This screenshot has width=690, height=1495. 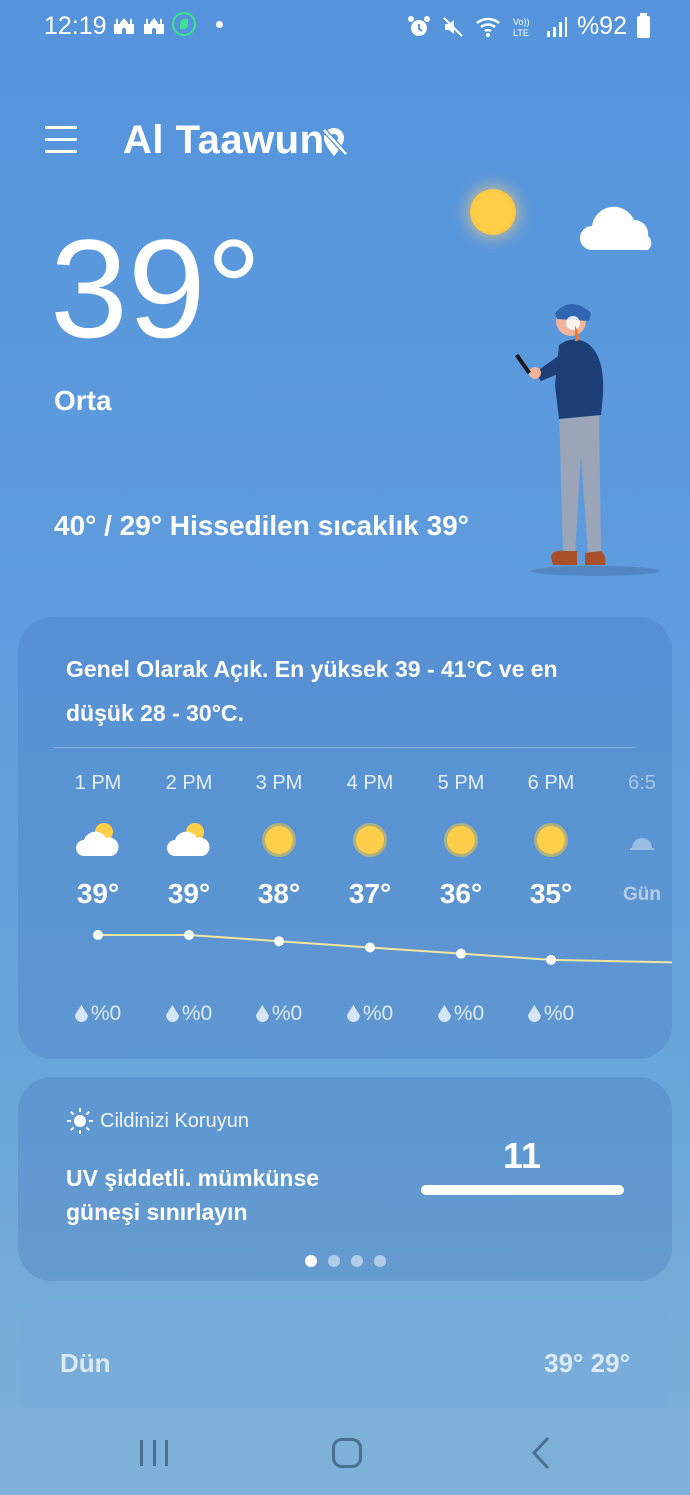 What do you see at coordinates (261, 525) in the screenshot?
I see `hi-lo-feels-like: 40° / 29° Hissedilen sıcaklık 39°` at bounding box center [261, 525].